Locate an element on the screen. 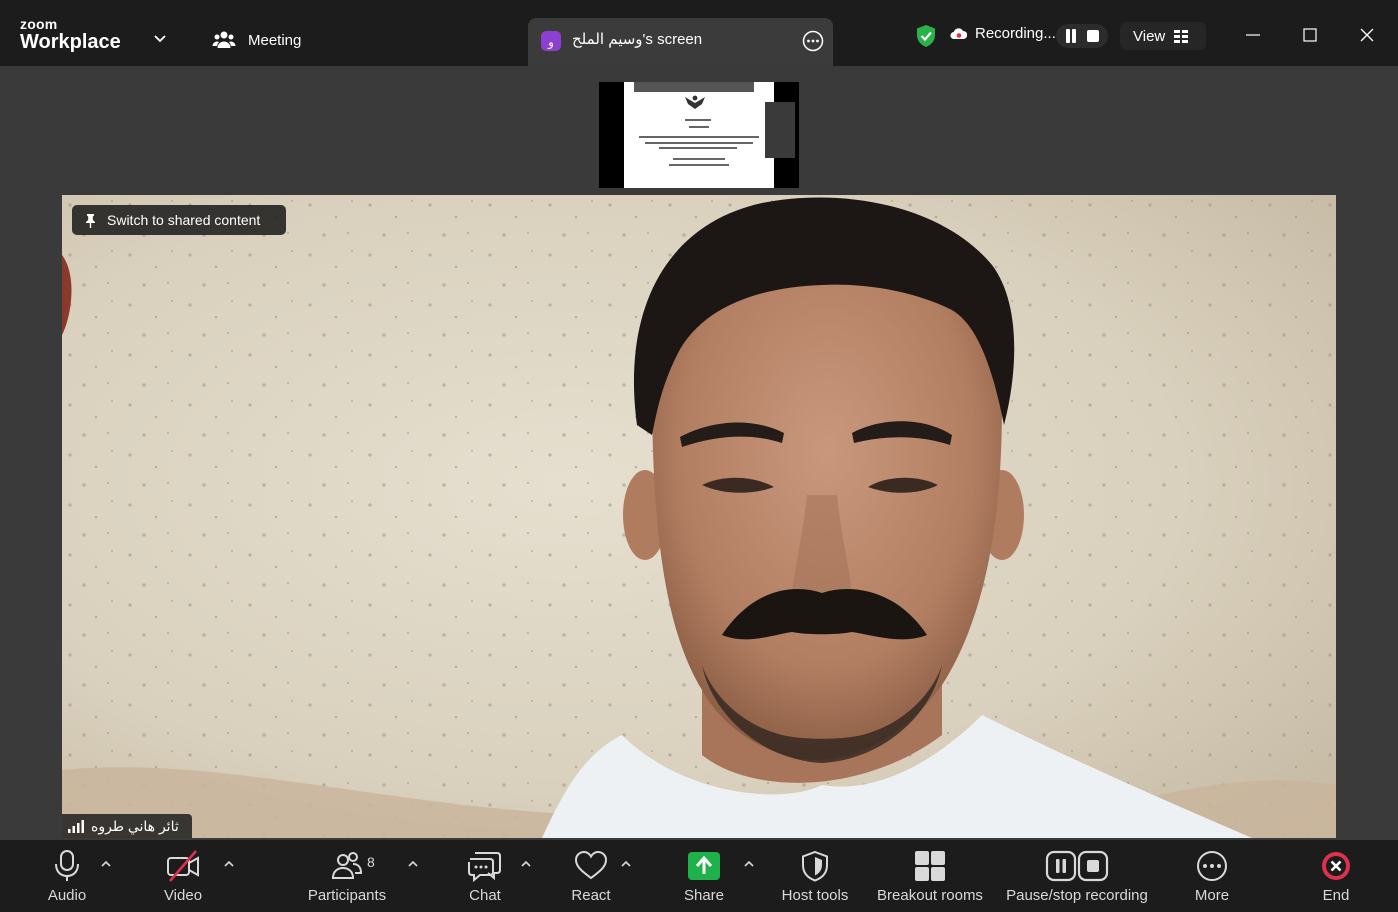 This screenshot has width=1398, height=912. more-dots-icon is located at coordinates (1212, 866).